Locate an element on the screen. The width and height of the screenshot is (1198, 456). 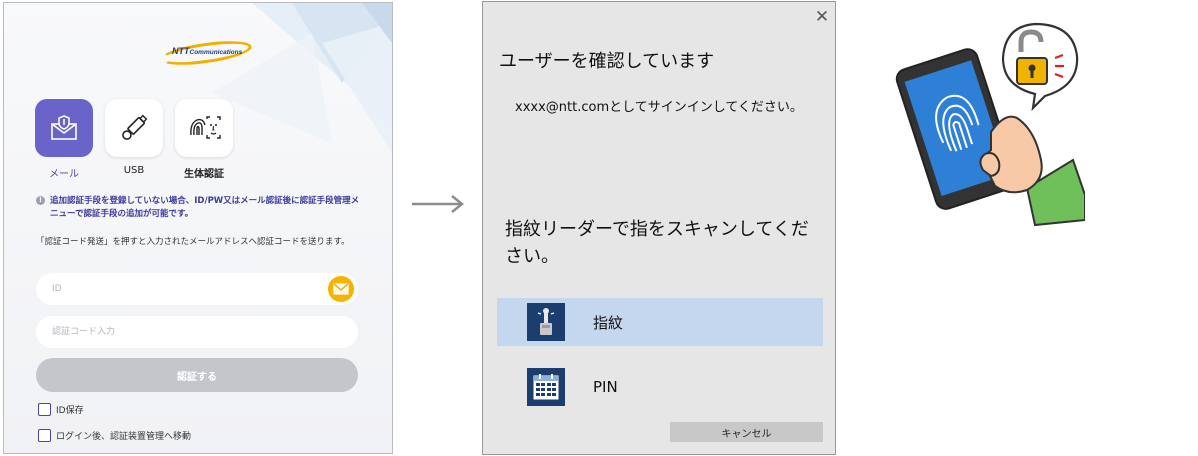
fingerprint-reader-icon is located at coordinates (546, 322).